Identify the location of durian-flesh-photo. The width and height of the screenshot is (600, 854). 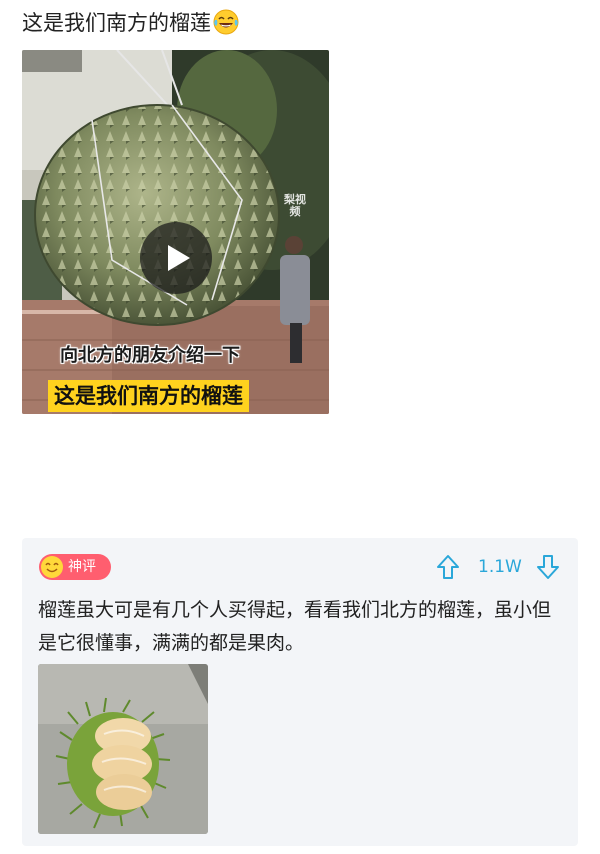
(123, 749).